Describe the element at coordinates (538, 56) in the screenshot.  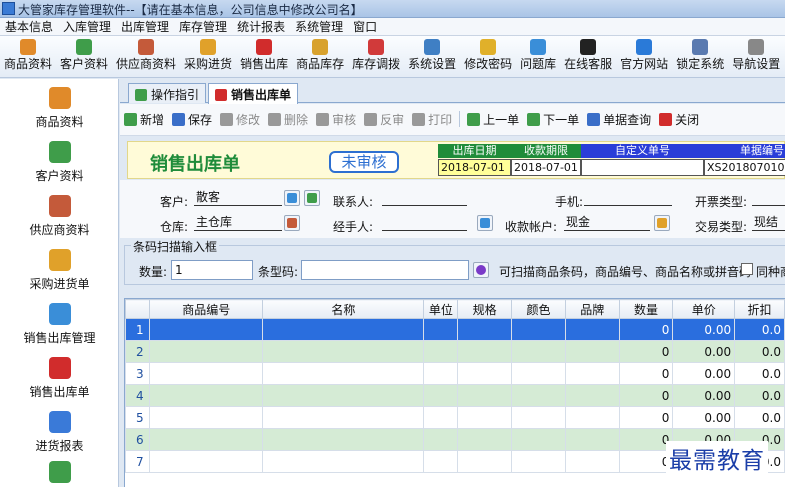
I see `toolbar-button-faq: 问题库` at that location.